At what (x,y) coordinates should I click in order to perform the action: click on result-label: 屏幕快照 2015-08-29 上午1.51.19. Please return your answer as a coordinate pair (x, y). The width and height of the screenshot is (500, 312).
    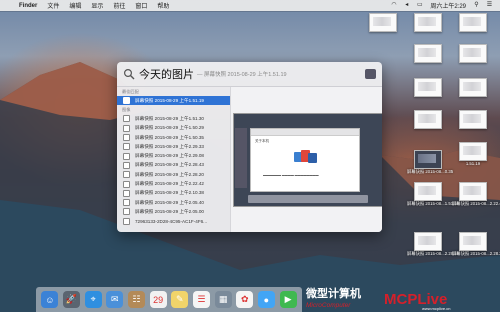
    Looking at the image, I should click on (169, 100).